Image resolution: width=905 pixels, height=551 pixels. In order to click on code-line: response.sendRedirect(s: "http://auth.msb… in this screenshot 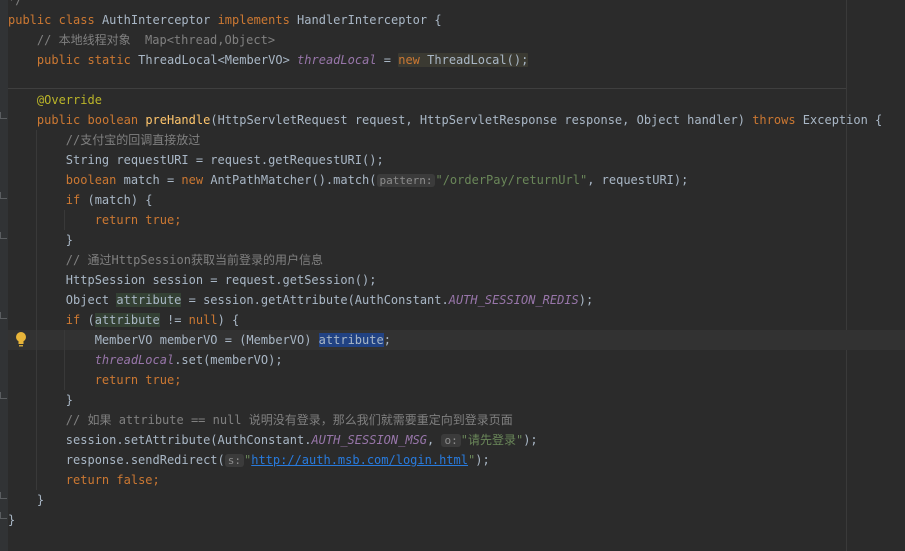, I will do `click(249, 460)`.